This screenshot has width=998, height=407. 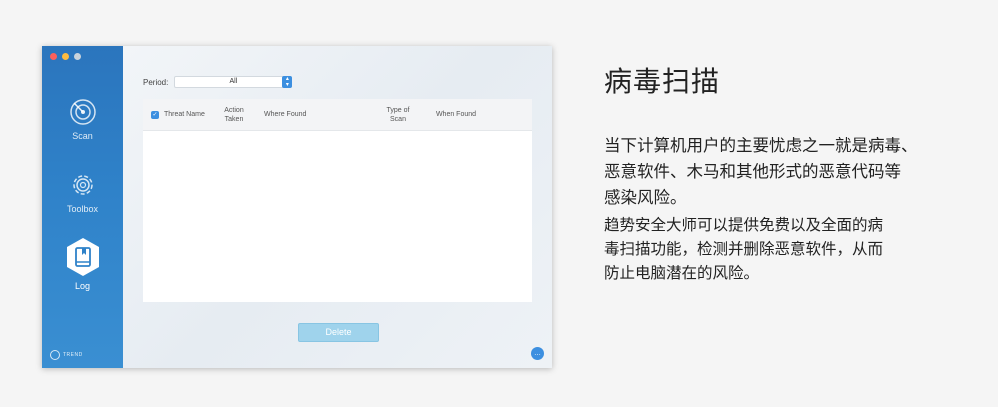 I want to click on column-type-of-scan: Type of Scan, so click(x=398, y=115).